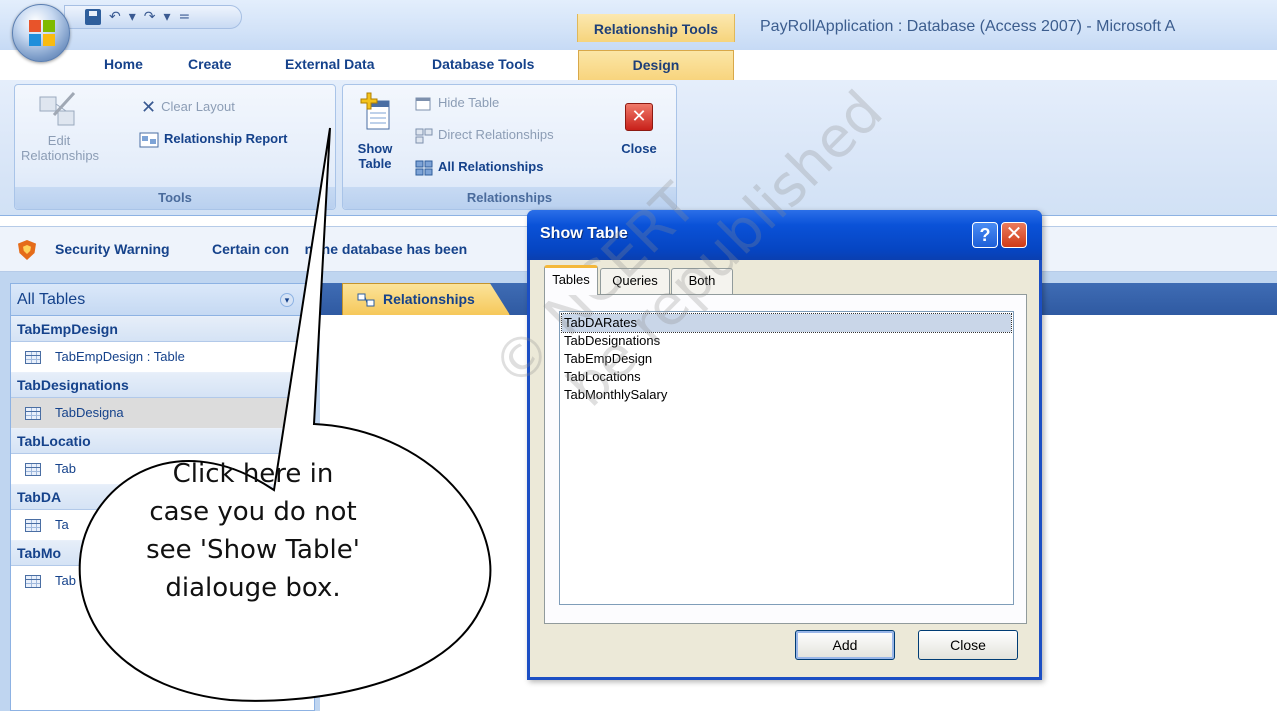 This screenshot has height=711, width=1277. I want to click on relationship-report-icon, so click(149, 140).